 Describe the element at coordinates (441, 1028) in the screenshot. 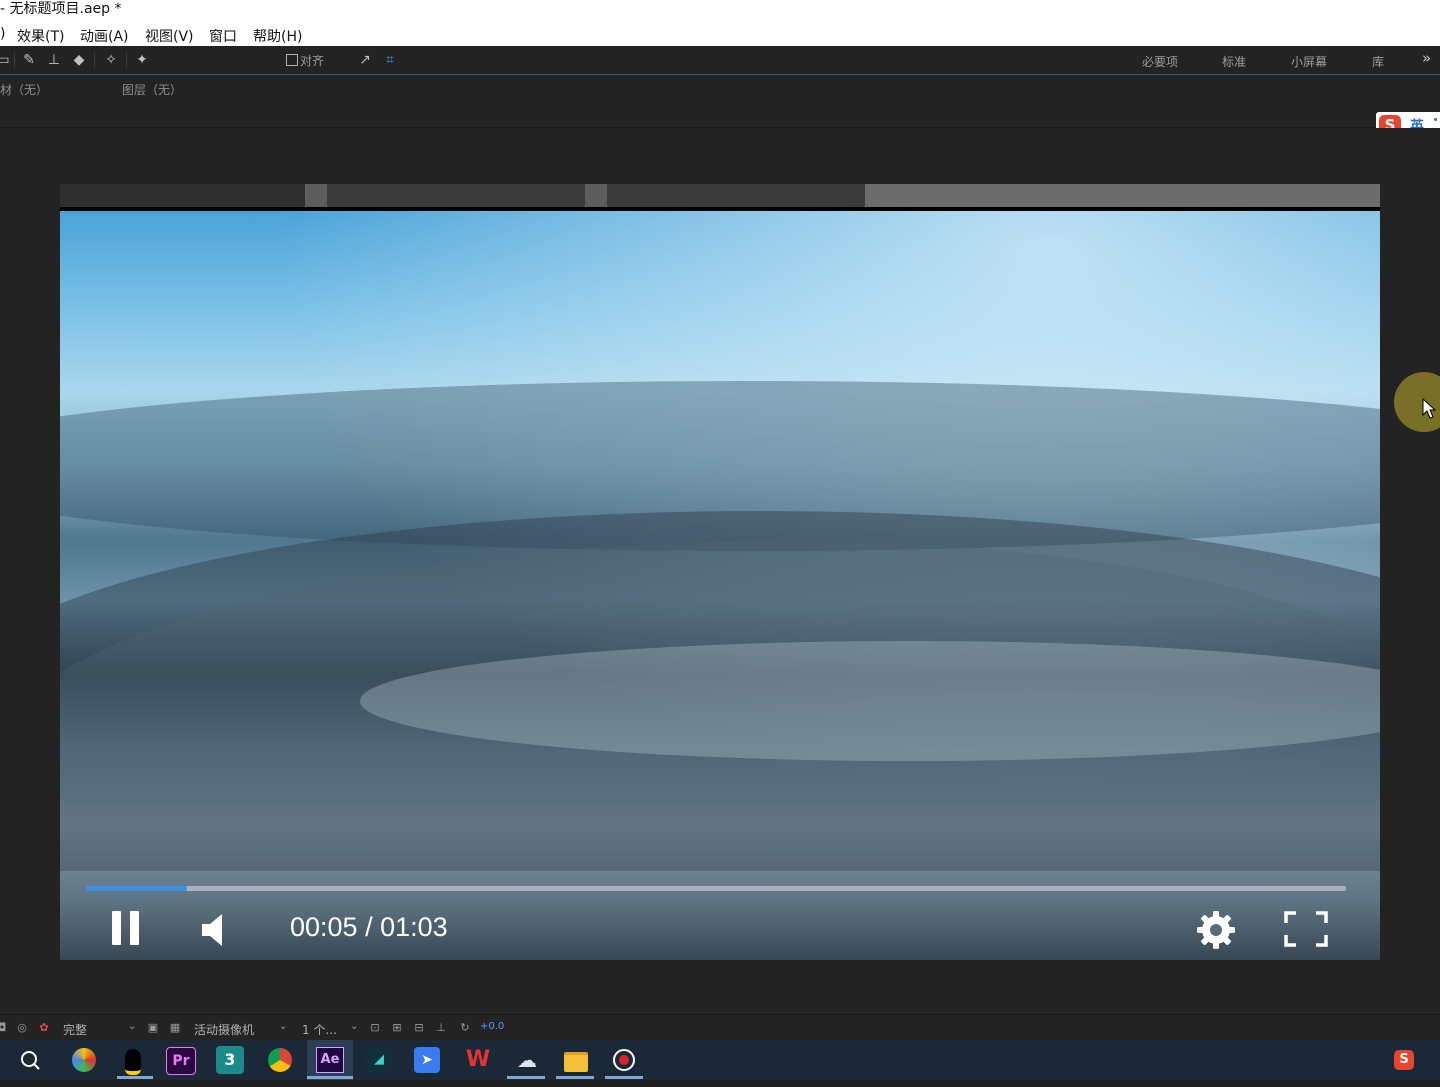

I see `flowchart-icon: ⊥` at that location.